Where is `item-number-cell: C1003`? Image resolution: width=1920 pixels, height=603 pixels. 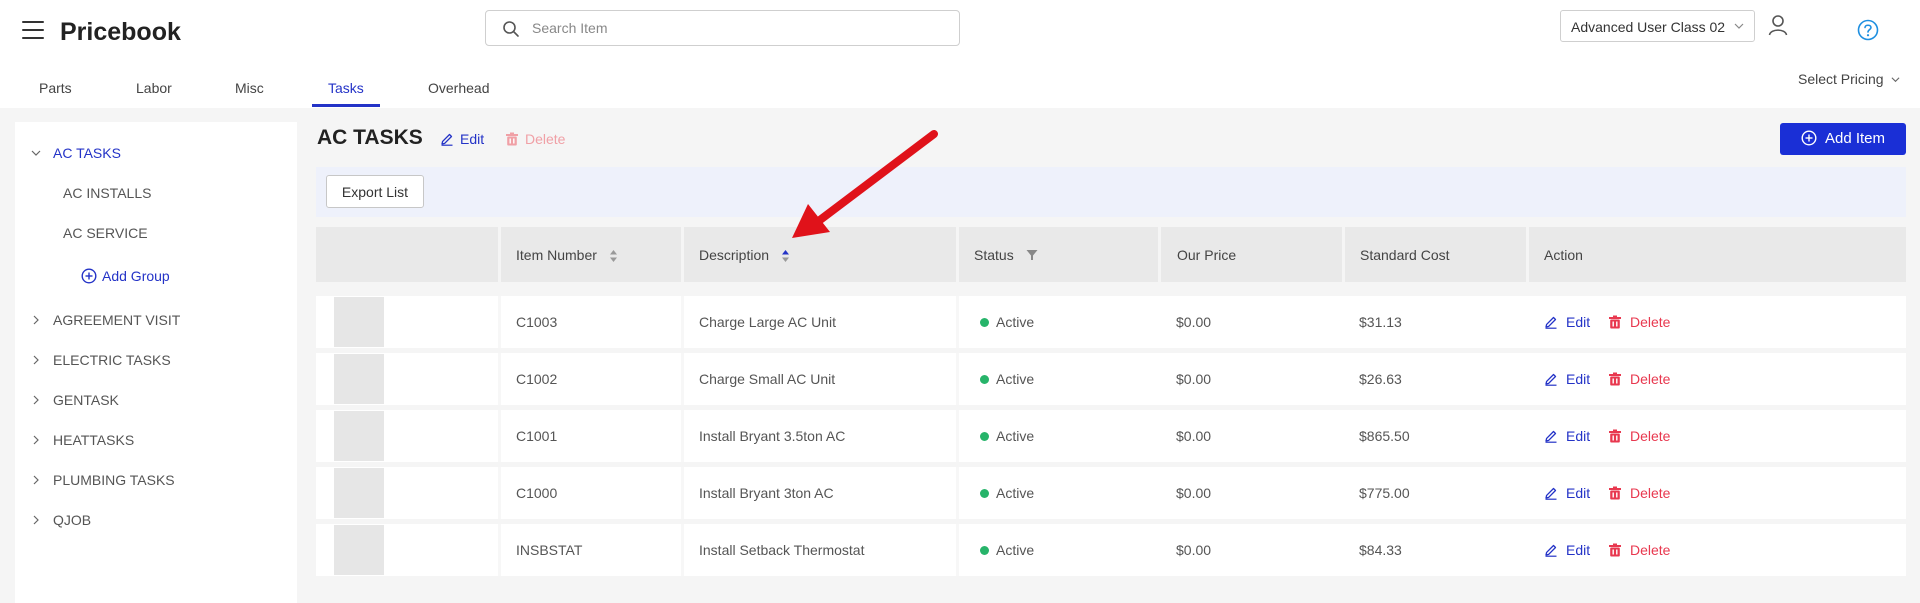
item-number-cell: C1003 is located at coordinates (537, 322).